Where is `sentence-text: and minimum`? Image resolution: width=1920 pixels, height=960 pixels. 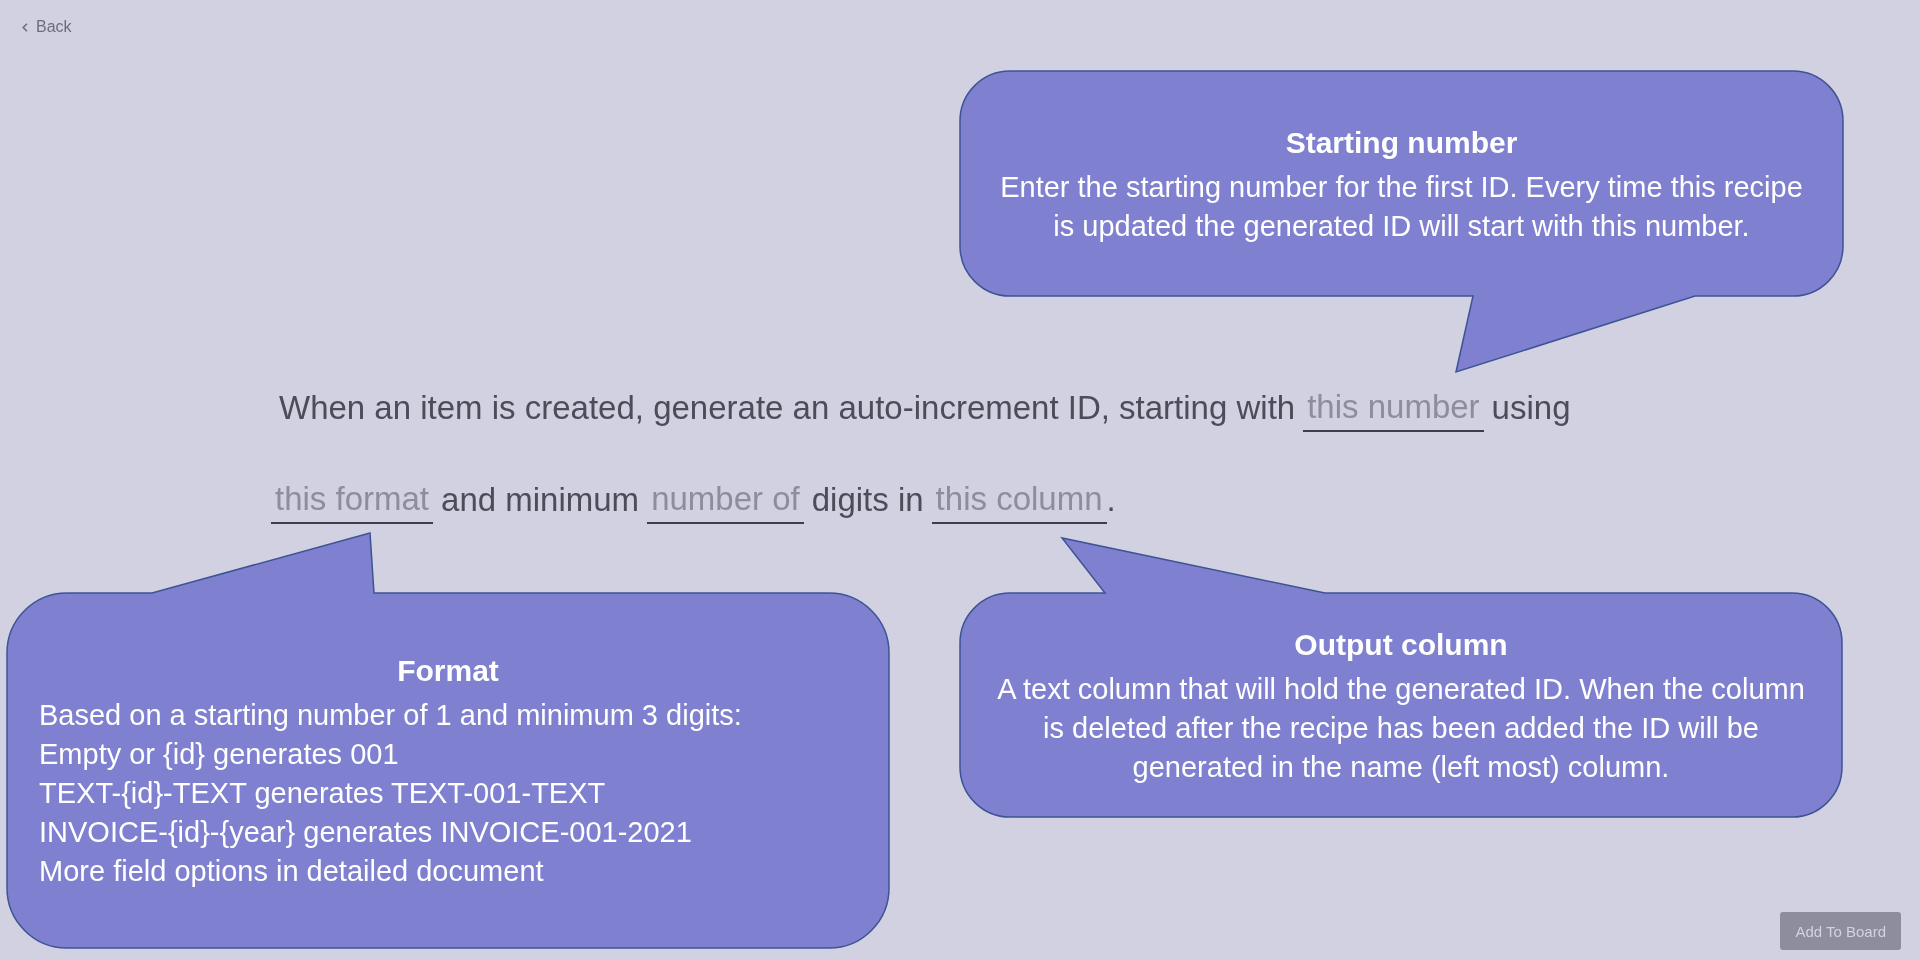 sentence-text: and minimum is located at coordinates (540, 500).